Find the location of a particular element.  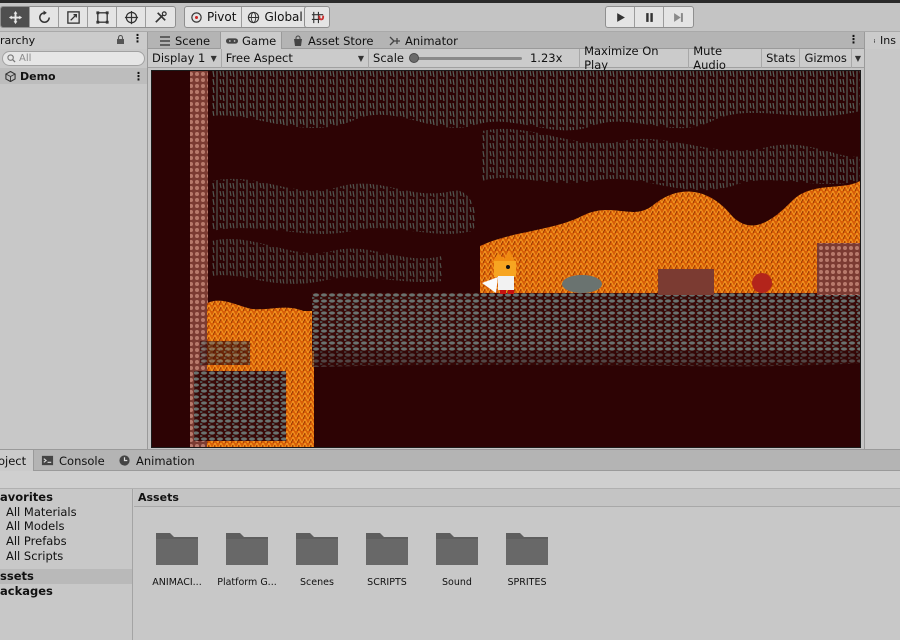

grid-snap-icon is located at coordinates (317, 17).